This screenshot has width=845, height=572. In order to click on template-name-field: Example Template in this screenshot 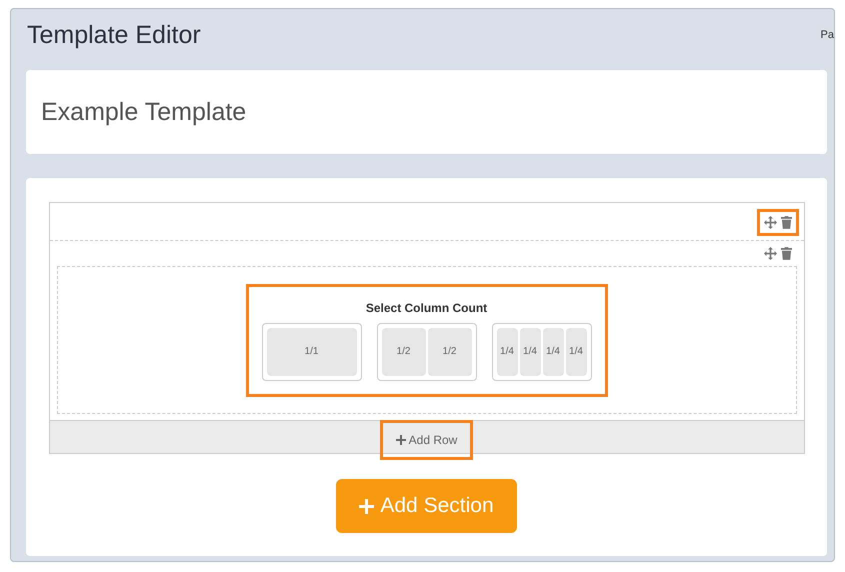, I will do `click(426, 112)`.